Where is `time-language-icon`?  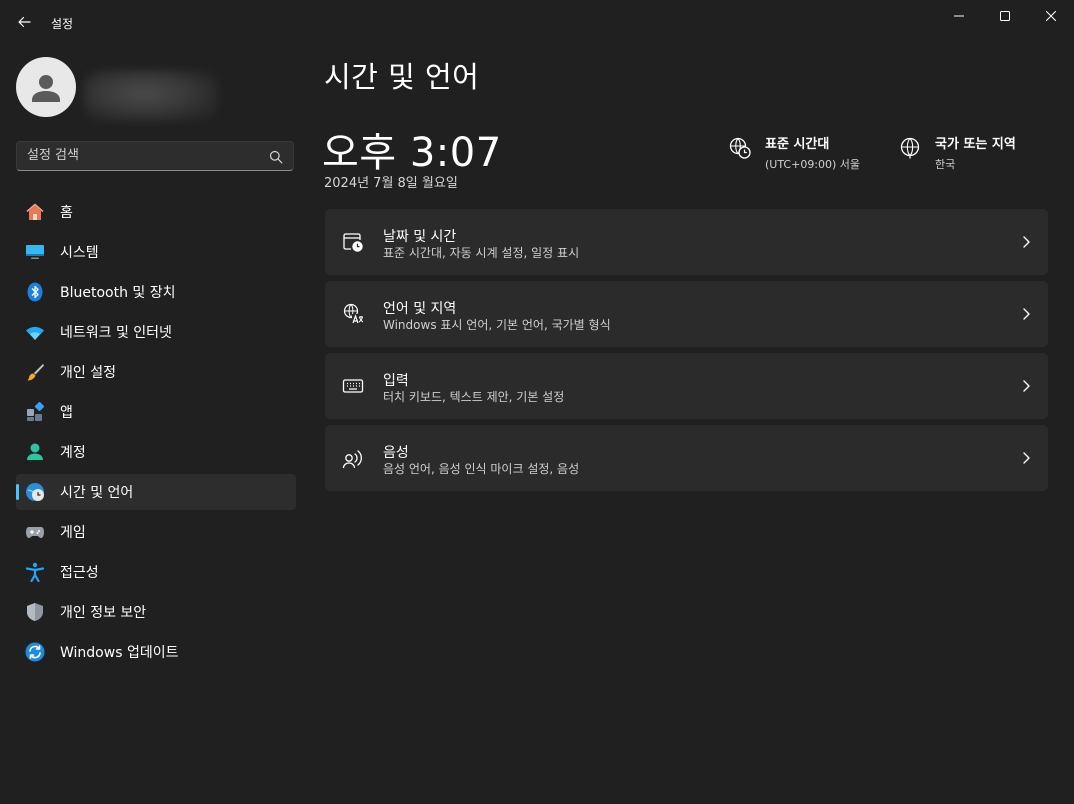 time-language-icon is located at coordinates (35, 492).